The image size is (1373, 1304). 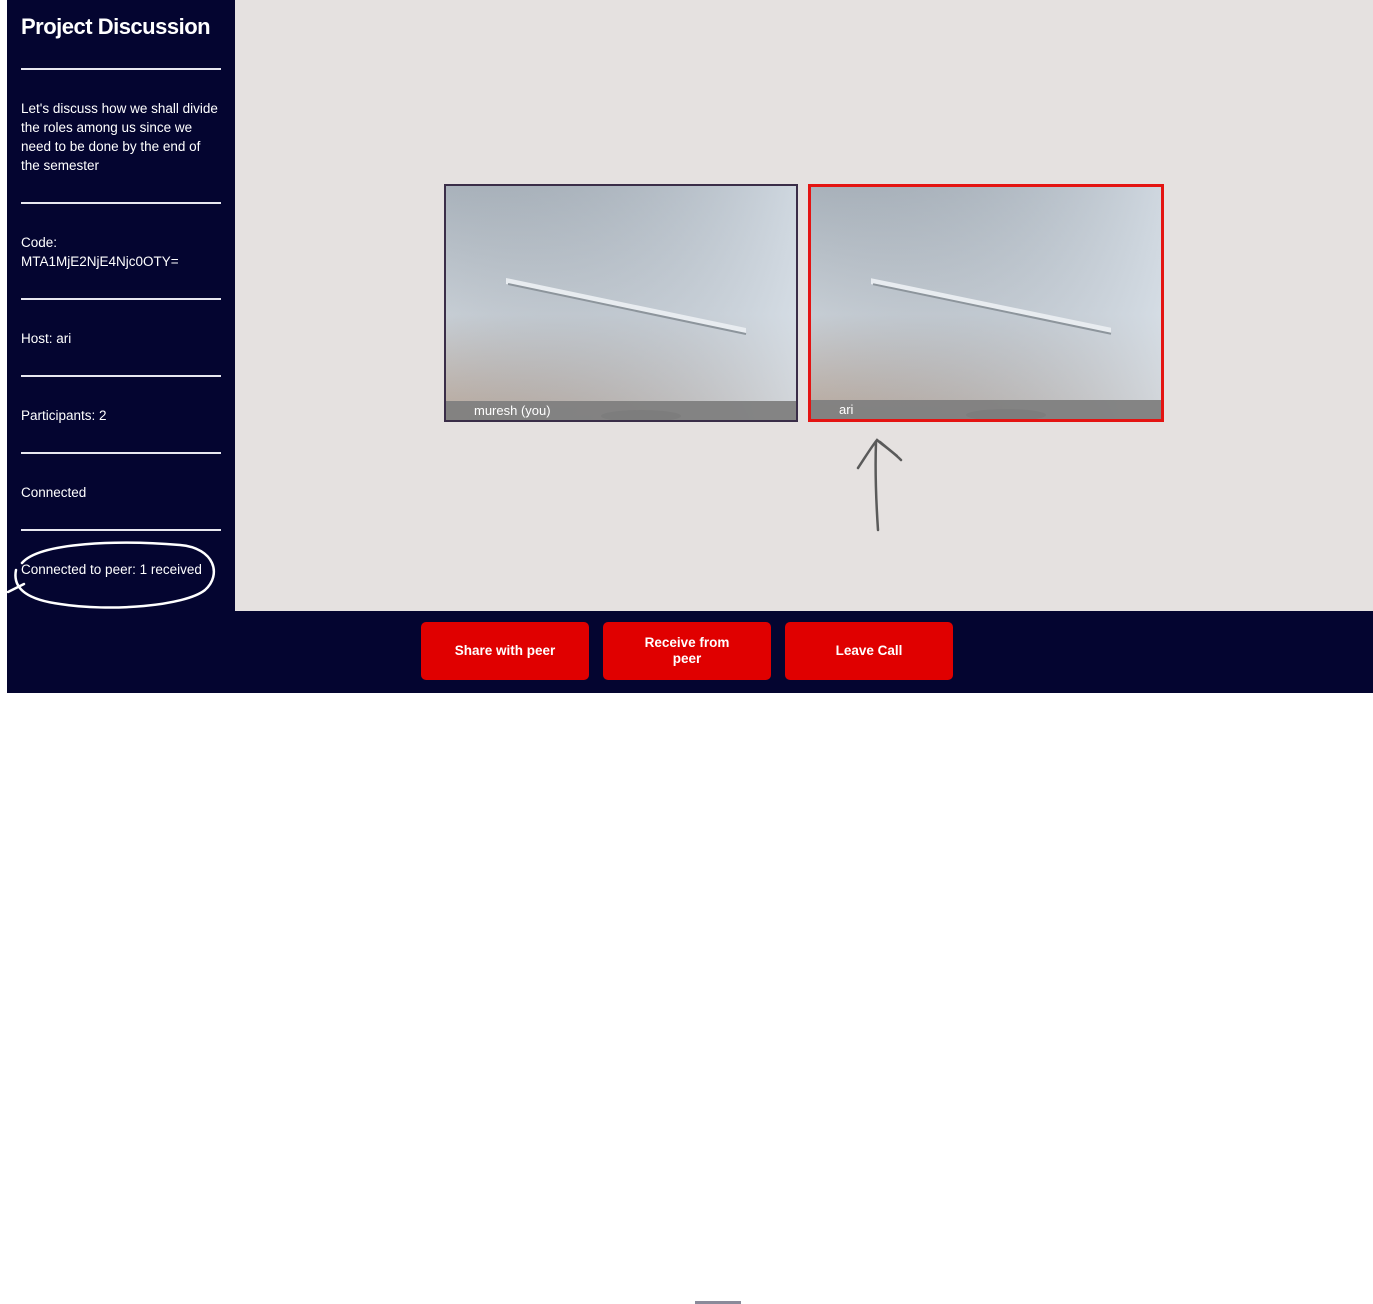 I want to click on participant-name-bar: ari, so click(x=986, y=409).